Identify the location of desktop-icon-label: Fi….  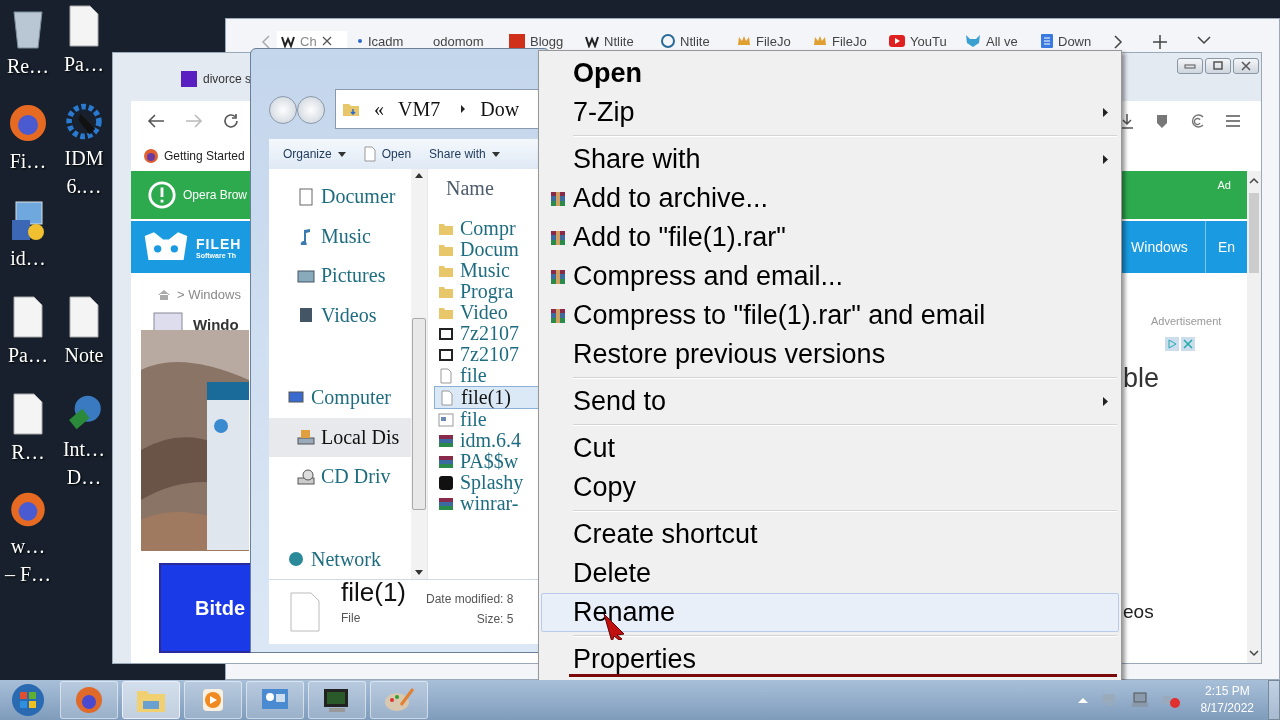
(28, 161).